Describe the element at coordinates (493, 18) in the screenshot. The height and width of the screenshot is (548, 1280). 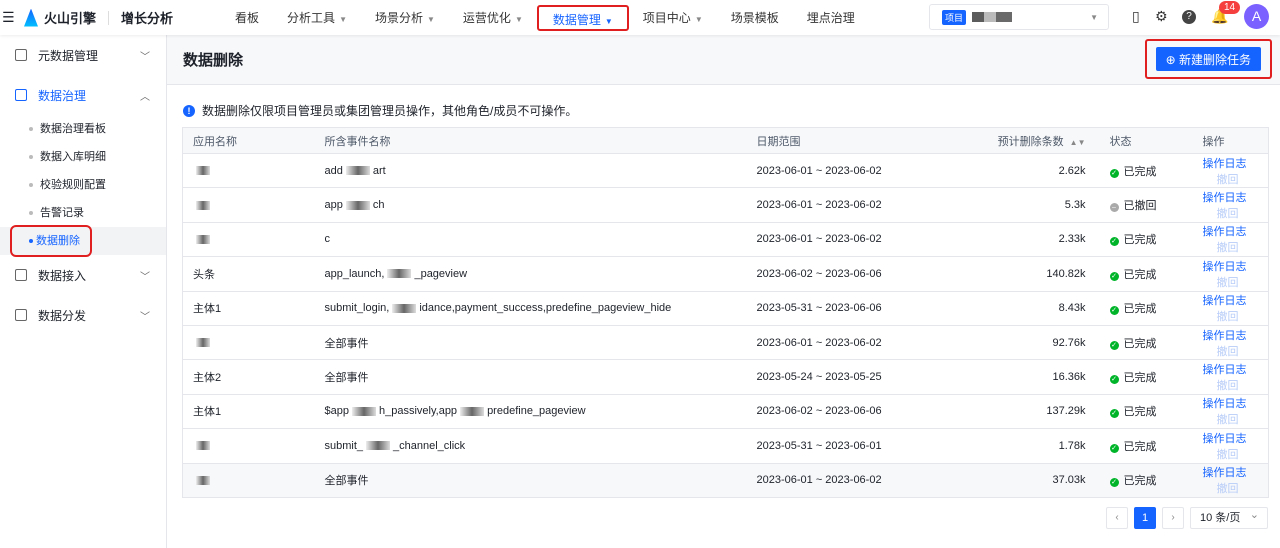
I see `nav-item: 运营优化 ▼` at that location.